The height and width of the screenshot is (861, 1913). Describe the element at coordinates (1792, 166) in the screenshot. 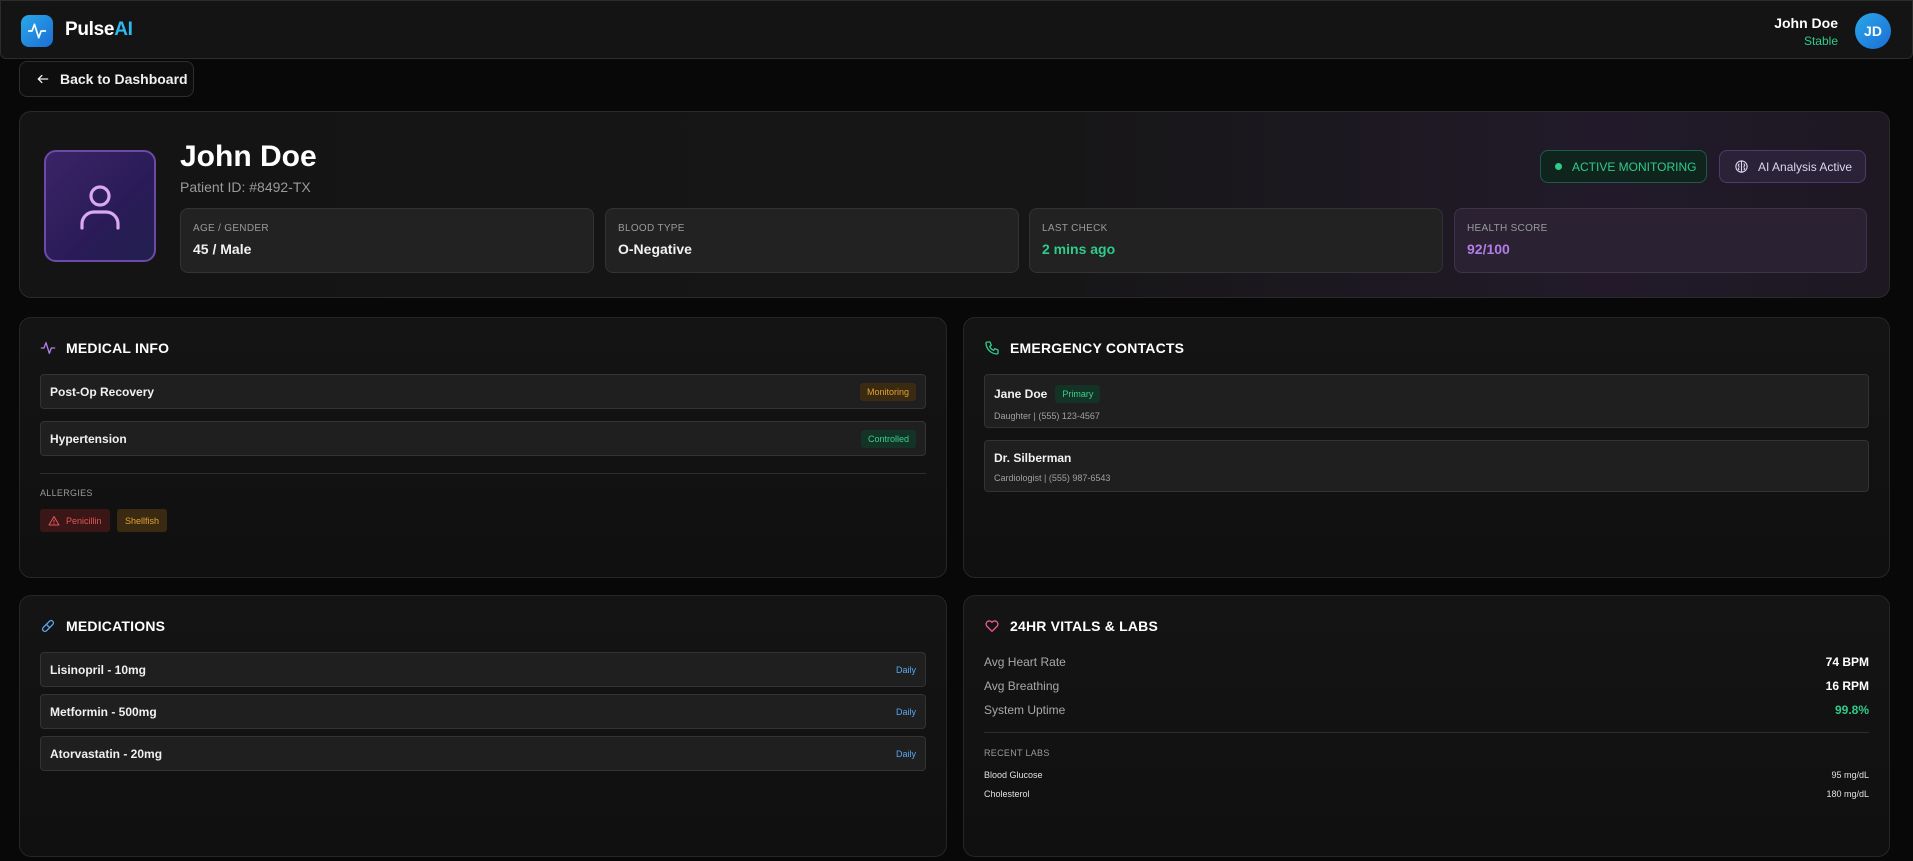

I see `ai-analysis-badge: AI Analysis Active` at that location.